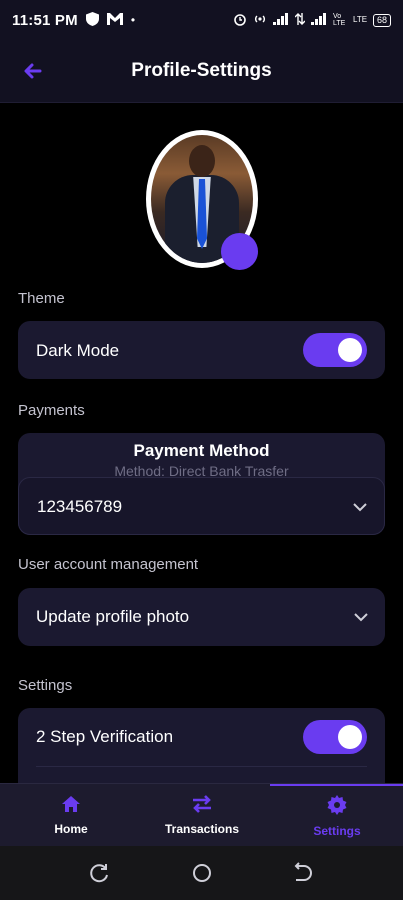  I want to click on nav-settings: Settings, so click(336, 815).